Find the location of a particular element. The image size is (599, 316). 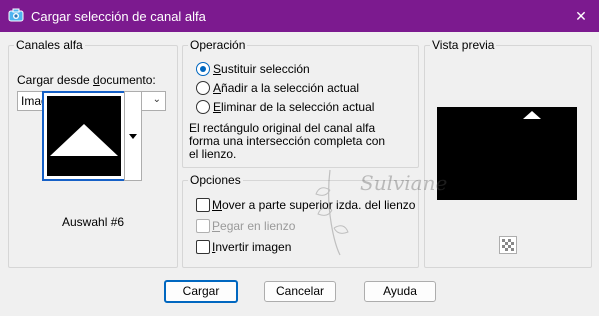

replace-selection-radio is located at coordinates (203, 69).